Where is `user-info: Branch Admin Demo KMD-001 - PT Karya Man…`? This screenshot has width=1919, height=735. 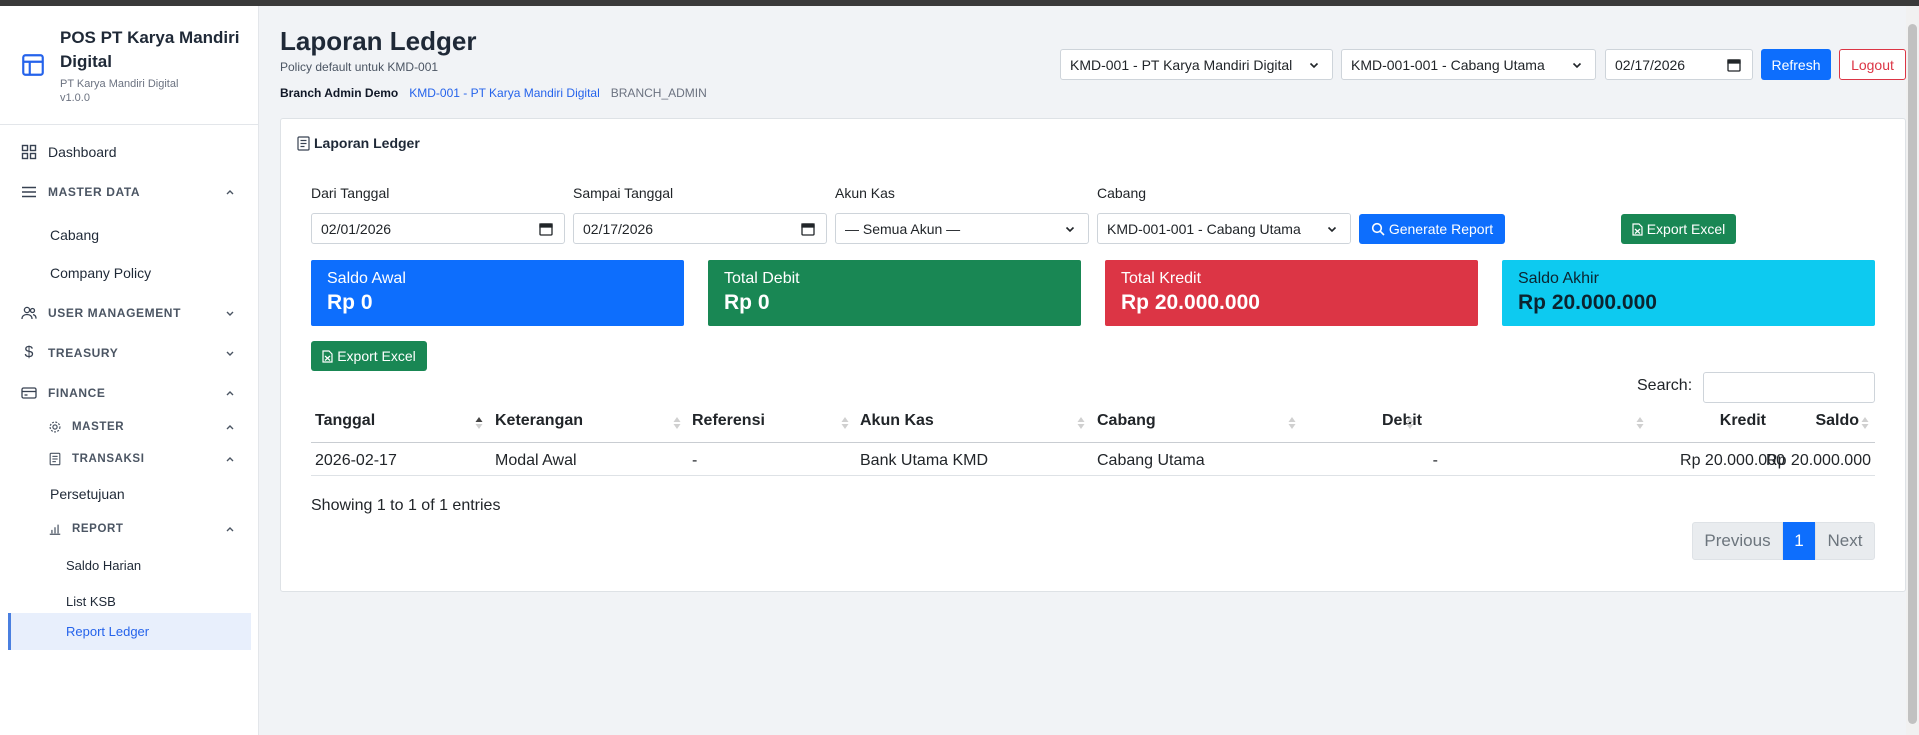
user-info: Branch Admin Demo KMD-001 - PT Karya Man… is located at coordinates (493, 93).